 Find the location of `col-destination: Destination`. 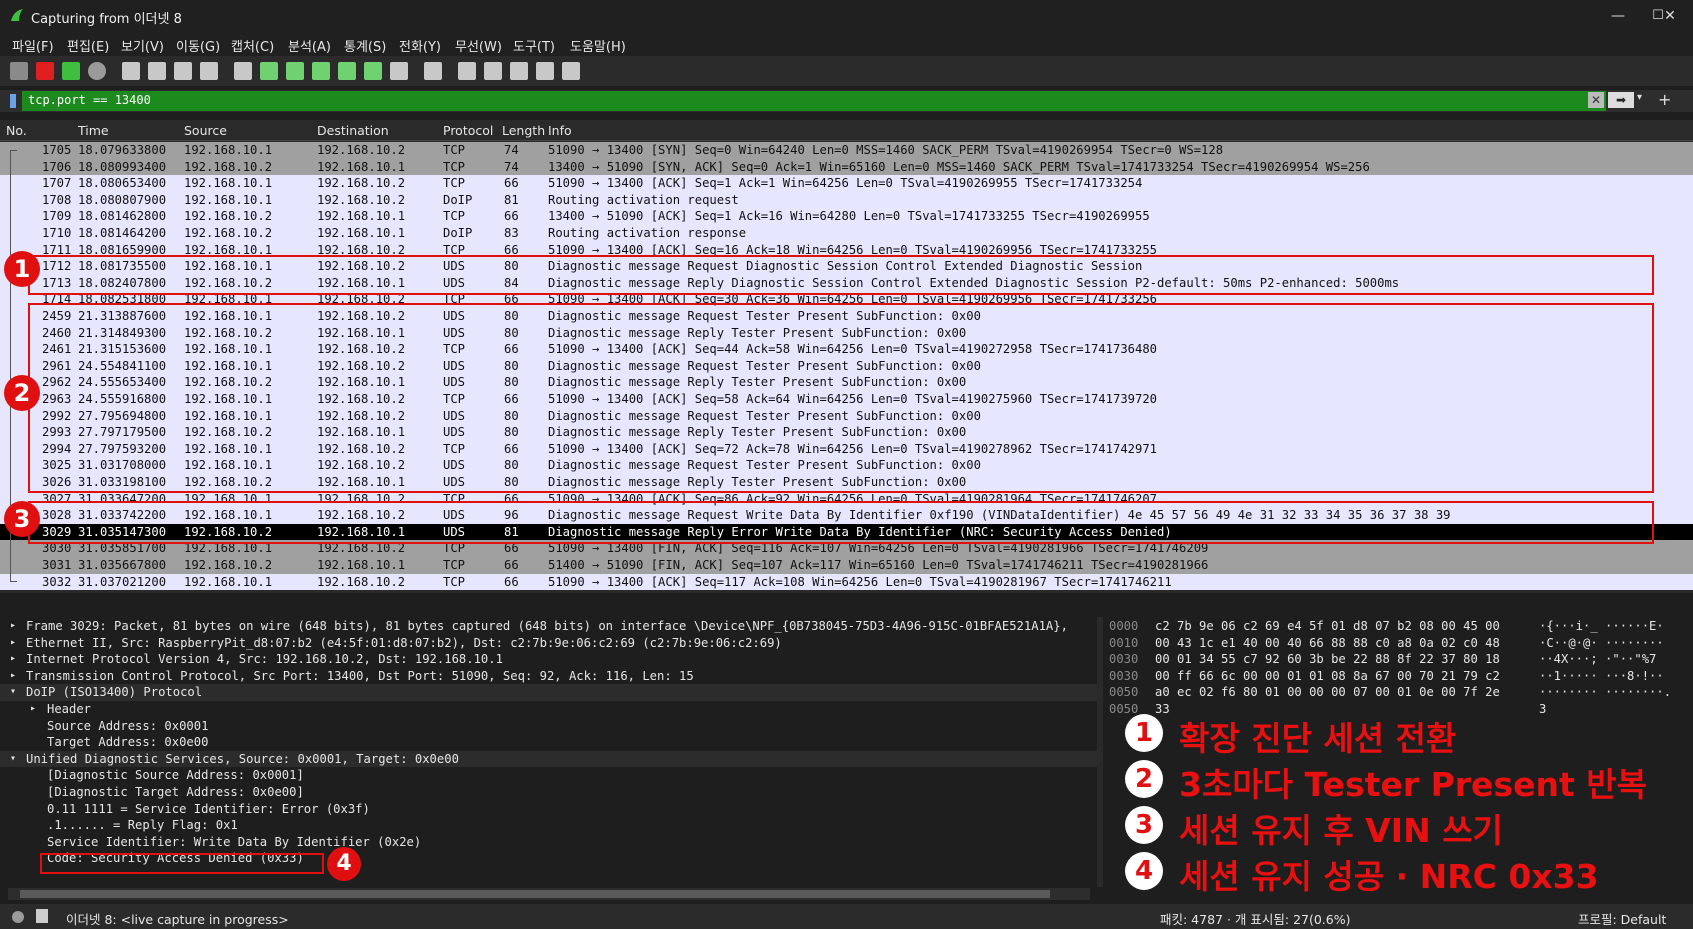

col-destination: Destination is located at coordinates (353, 130).